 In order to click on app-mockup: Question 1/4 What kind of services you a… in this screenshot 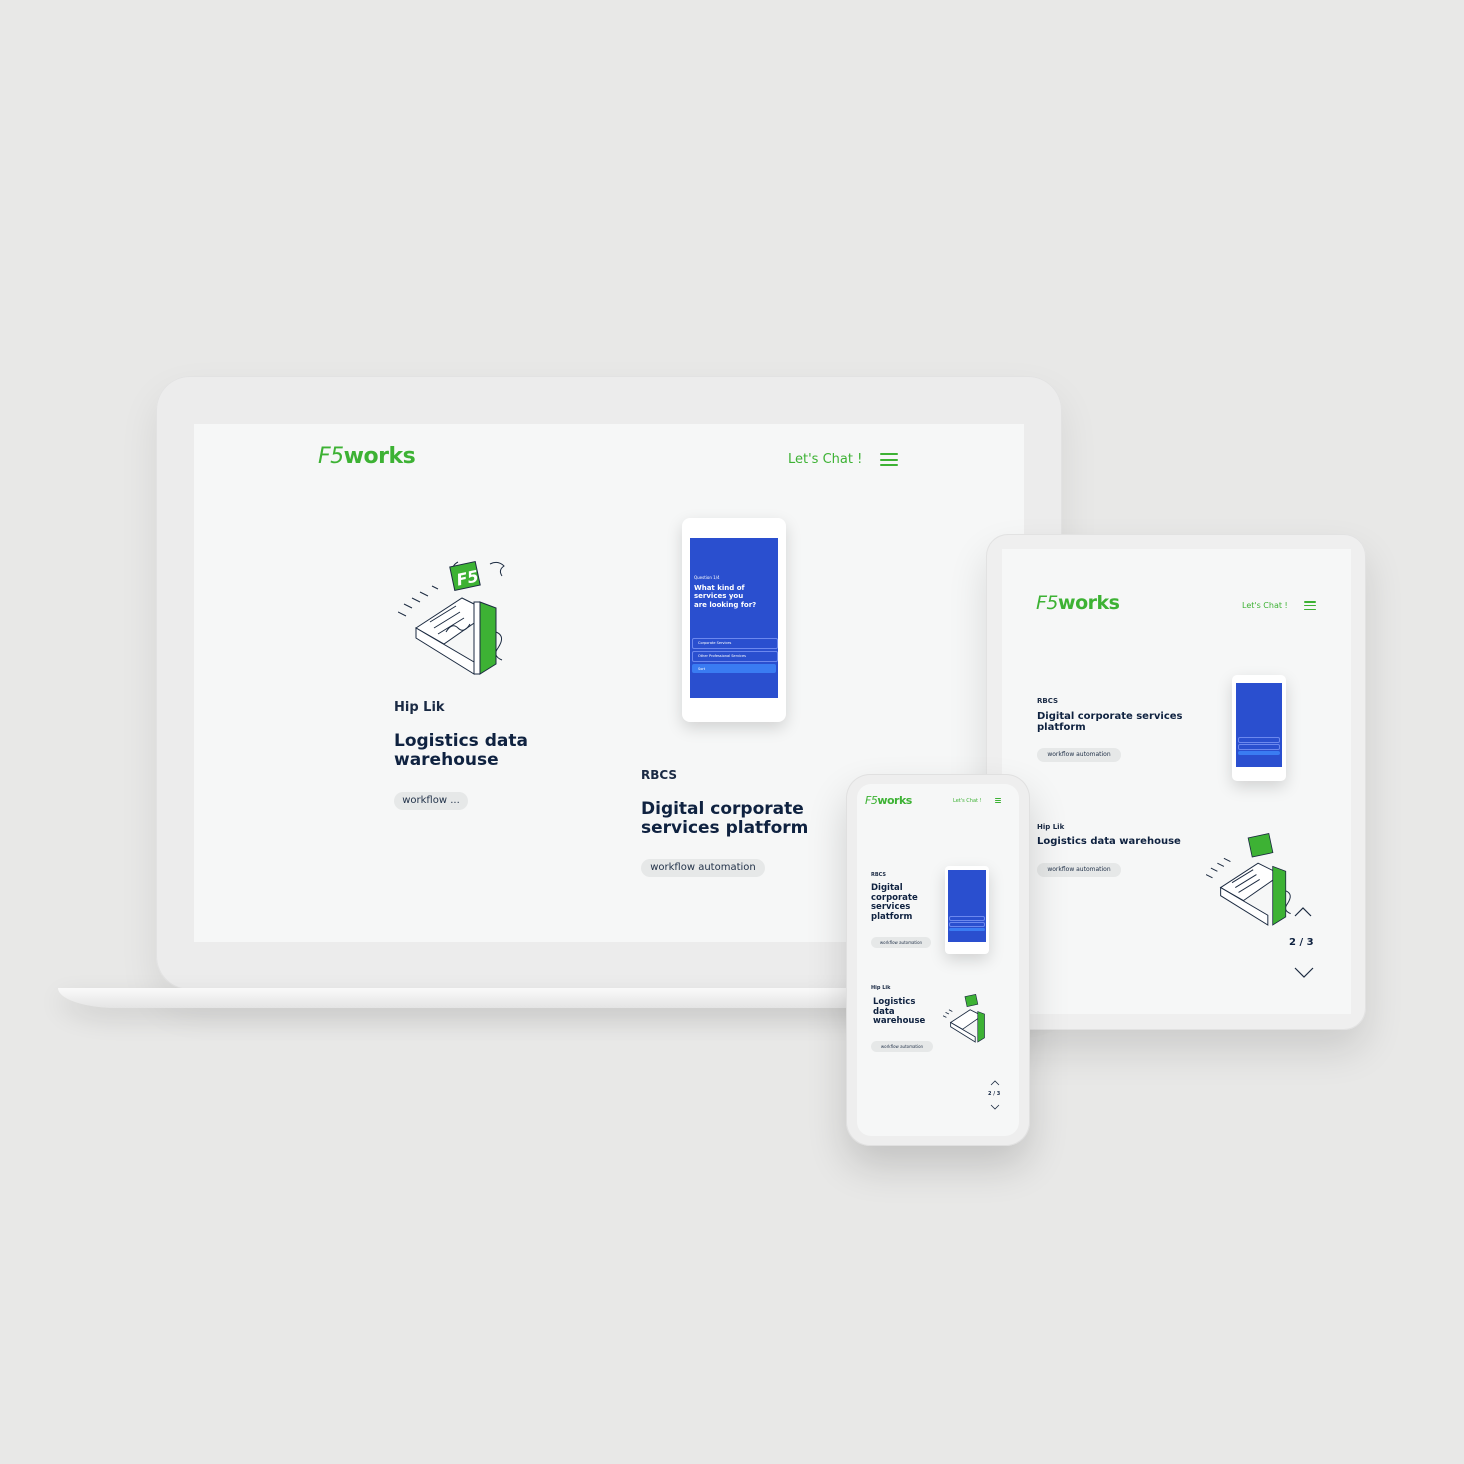, I will do `click(734, 620)`.